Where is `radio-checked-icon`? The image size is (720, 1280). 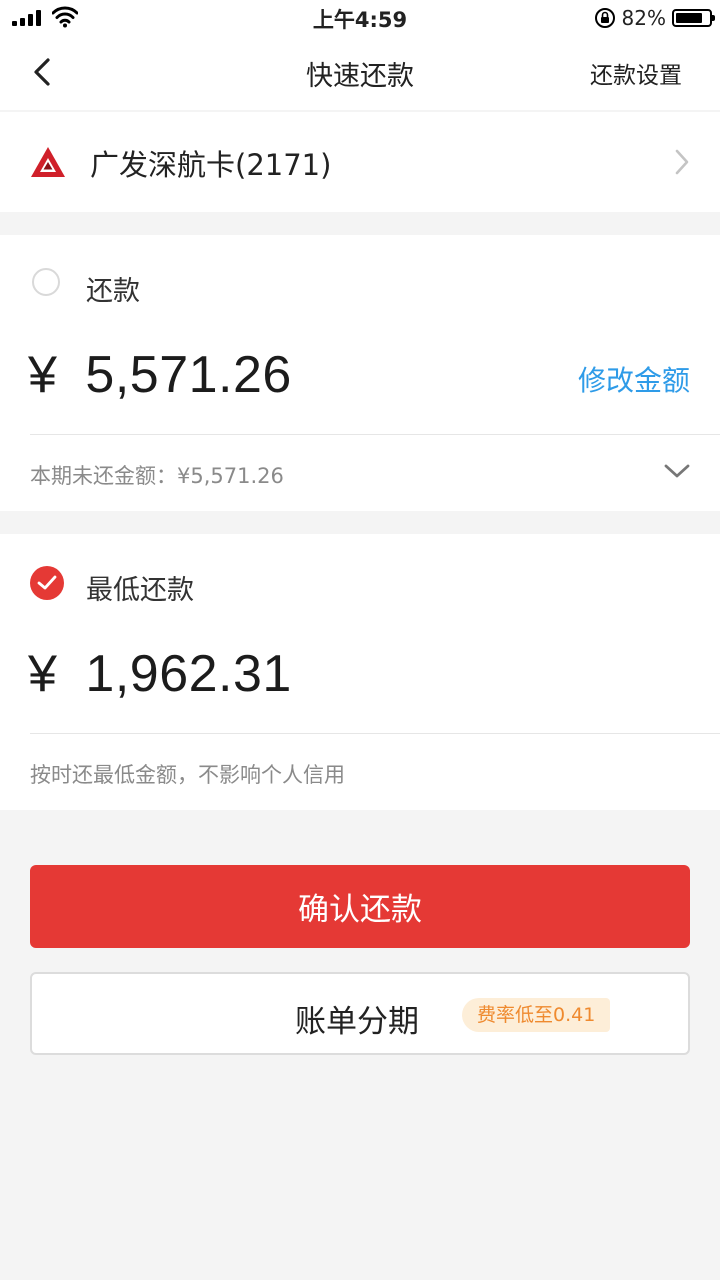 radio-checked-icon is located at coordinates (47, 583).